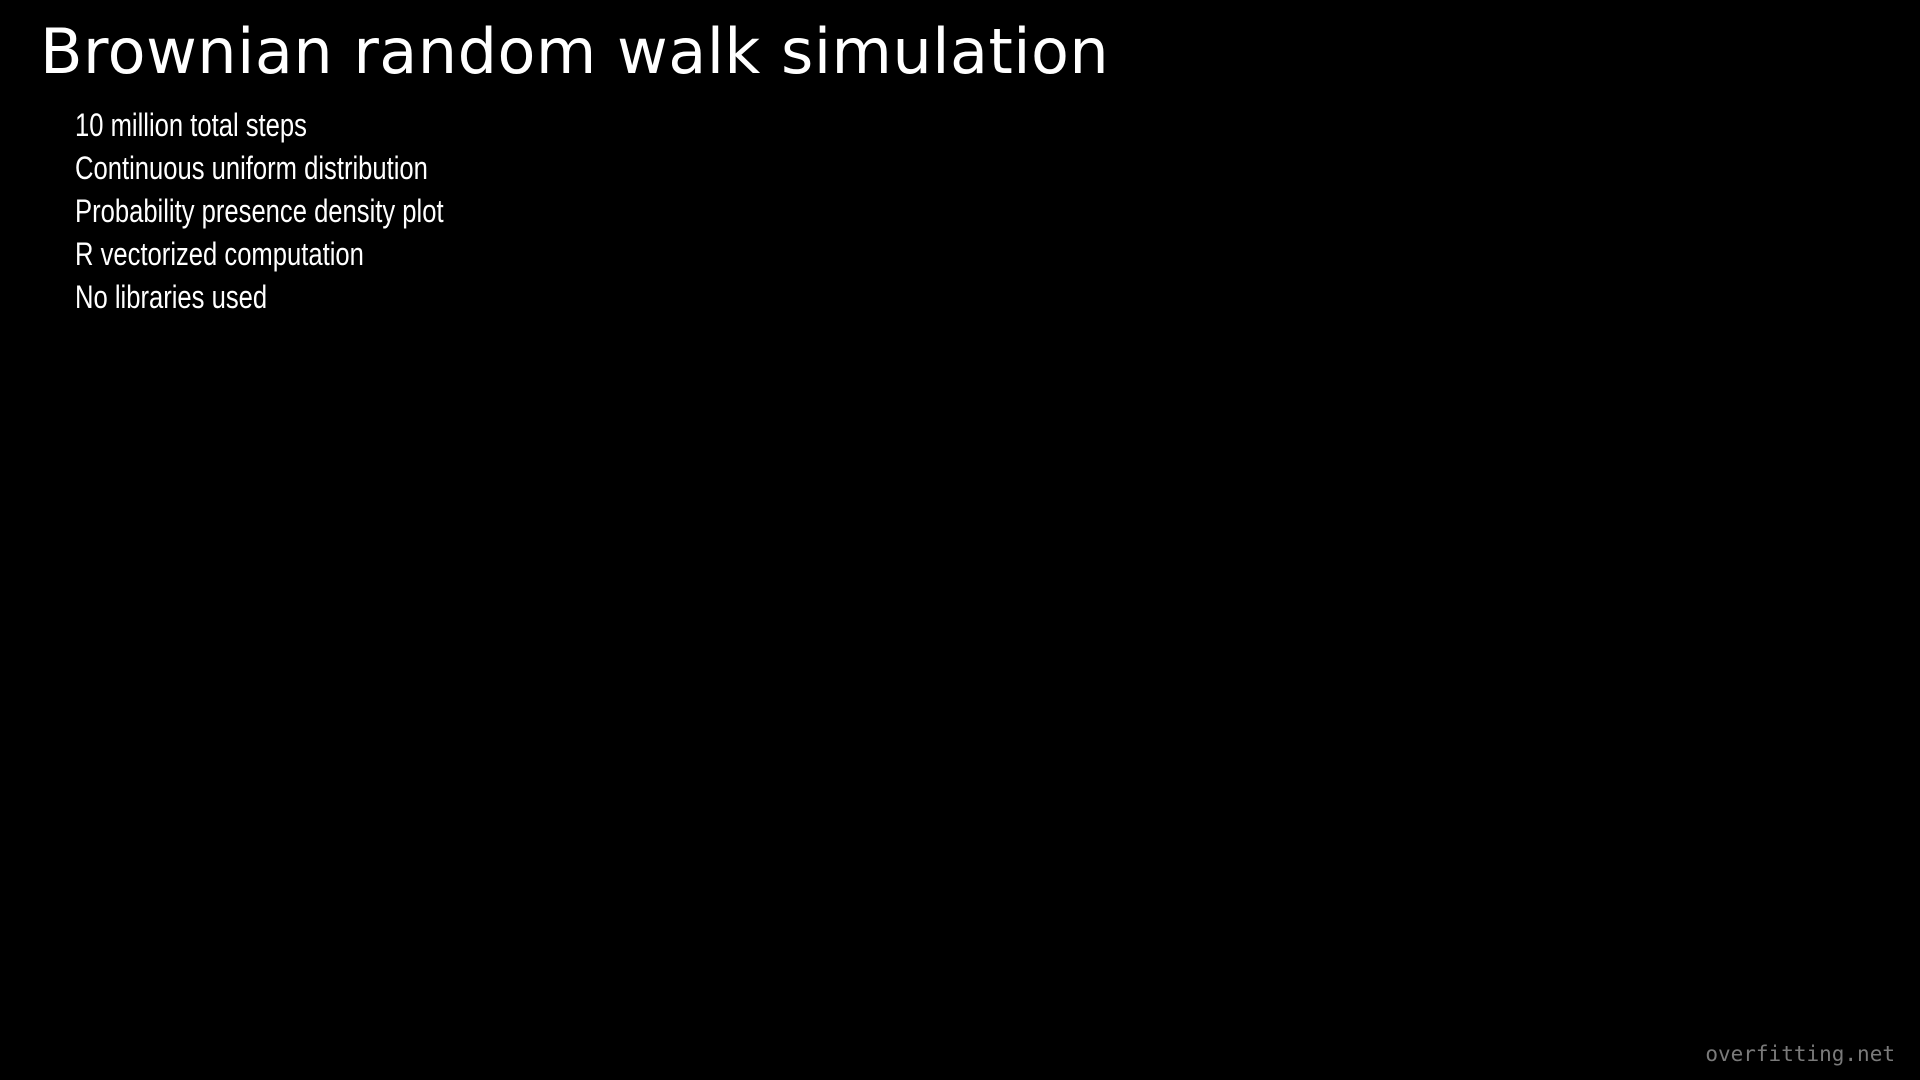 This screenshot has width=1920, height=1080. Describe the element at coordinates (171, 297) in the screenshot. I see `bullet-item-no-libraries: No libraries used` at that location.